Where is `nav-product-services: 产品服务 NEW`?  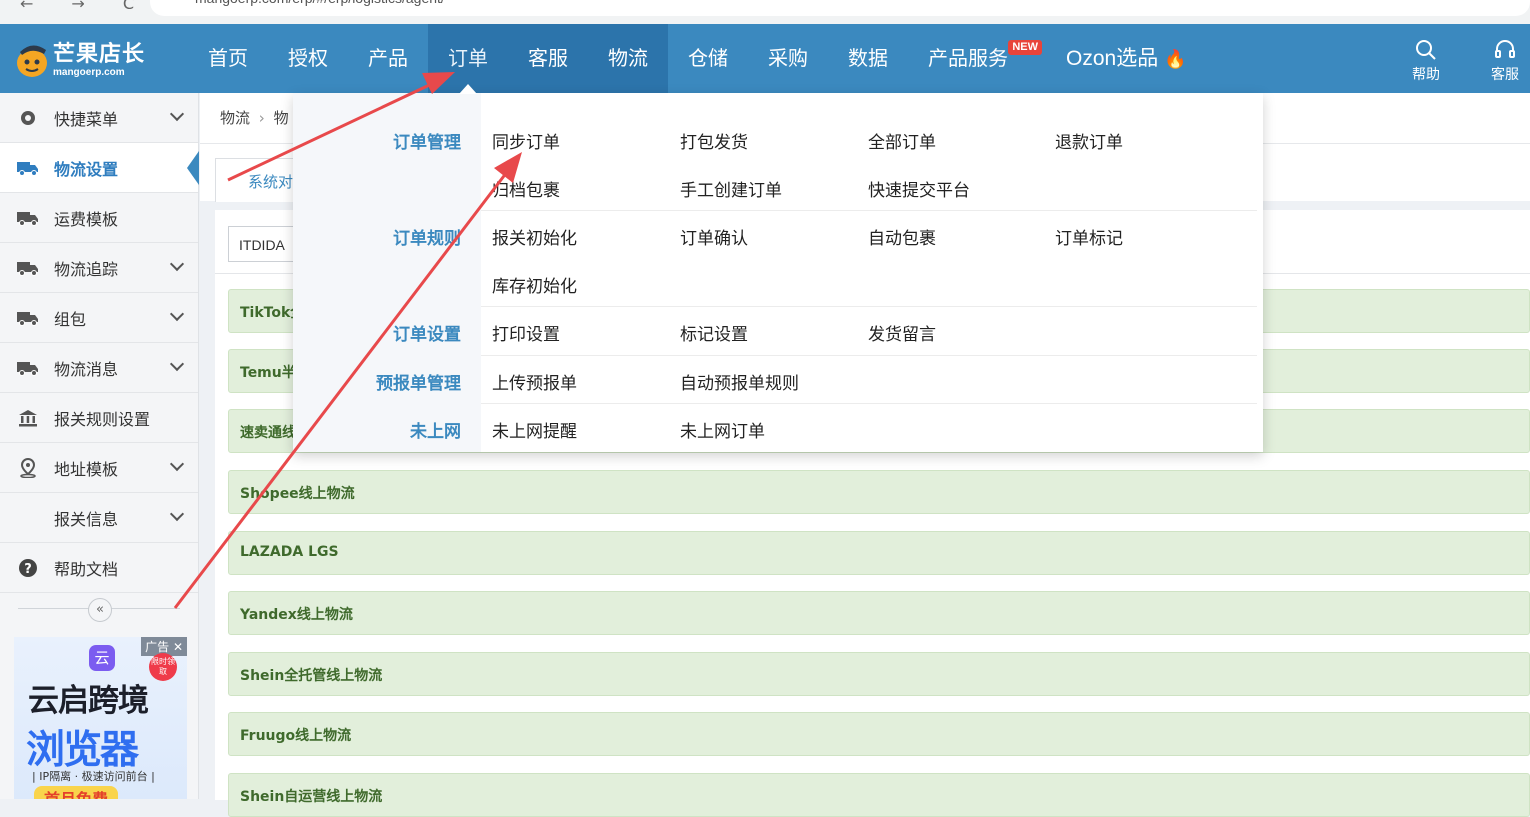
nav-product-services: 产品服务 NEW is located at coordinates (977, 58).